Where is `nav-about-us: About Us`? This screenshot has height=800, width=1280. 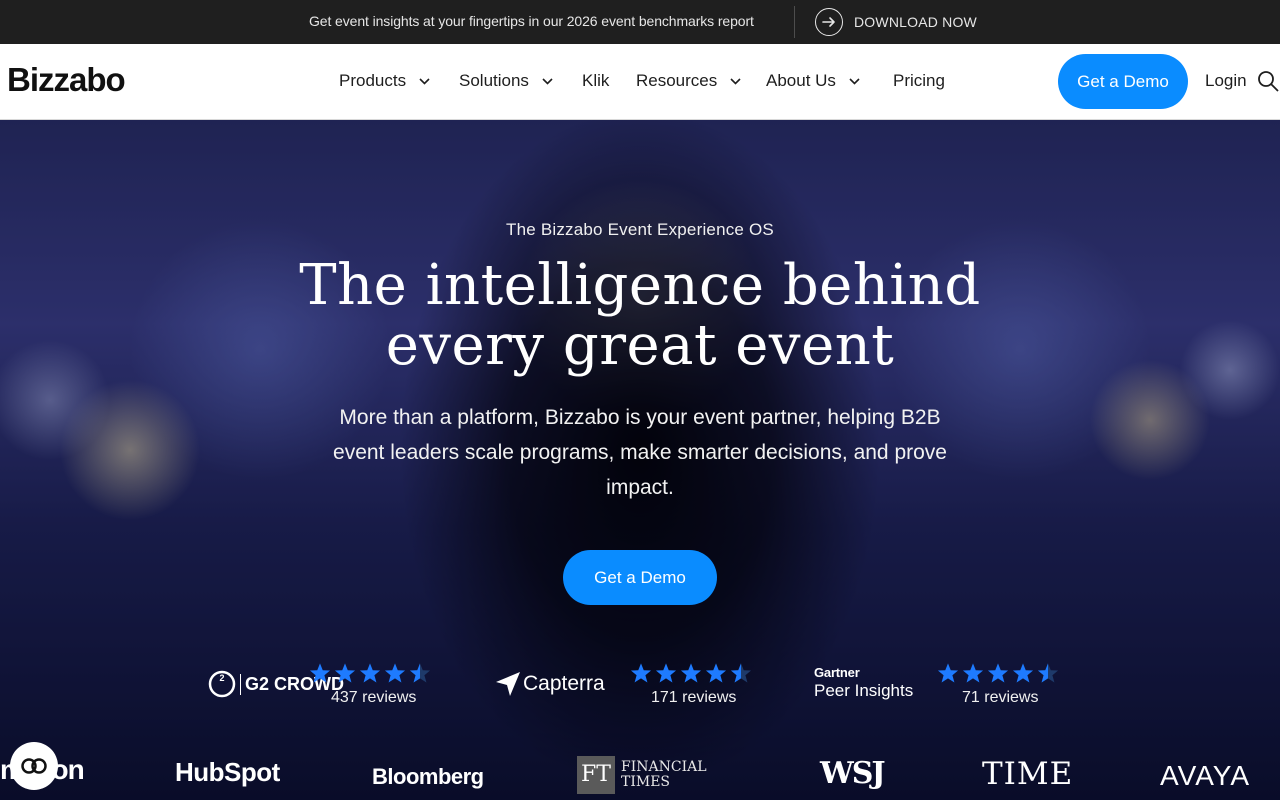 nav-about-us: About Us is located at coordinates (813, 81).